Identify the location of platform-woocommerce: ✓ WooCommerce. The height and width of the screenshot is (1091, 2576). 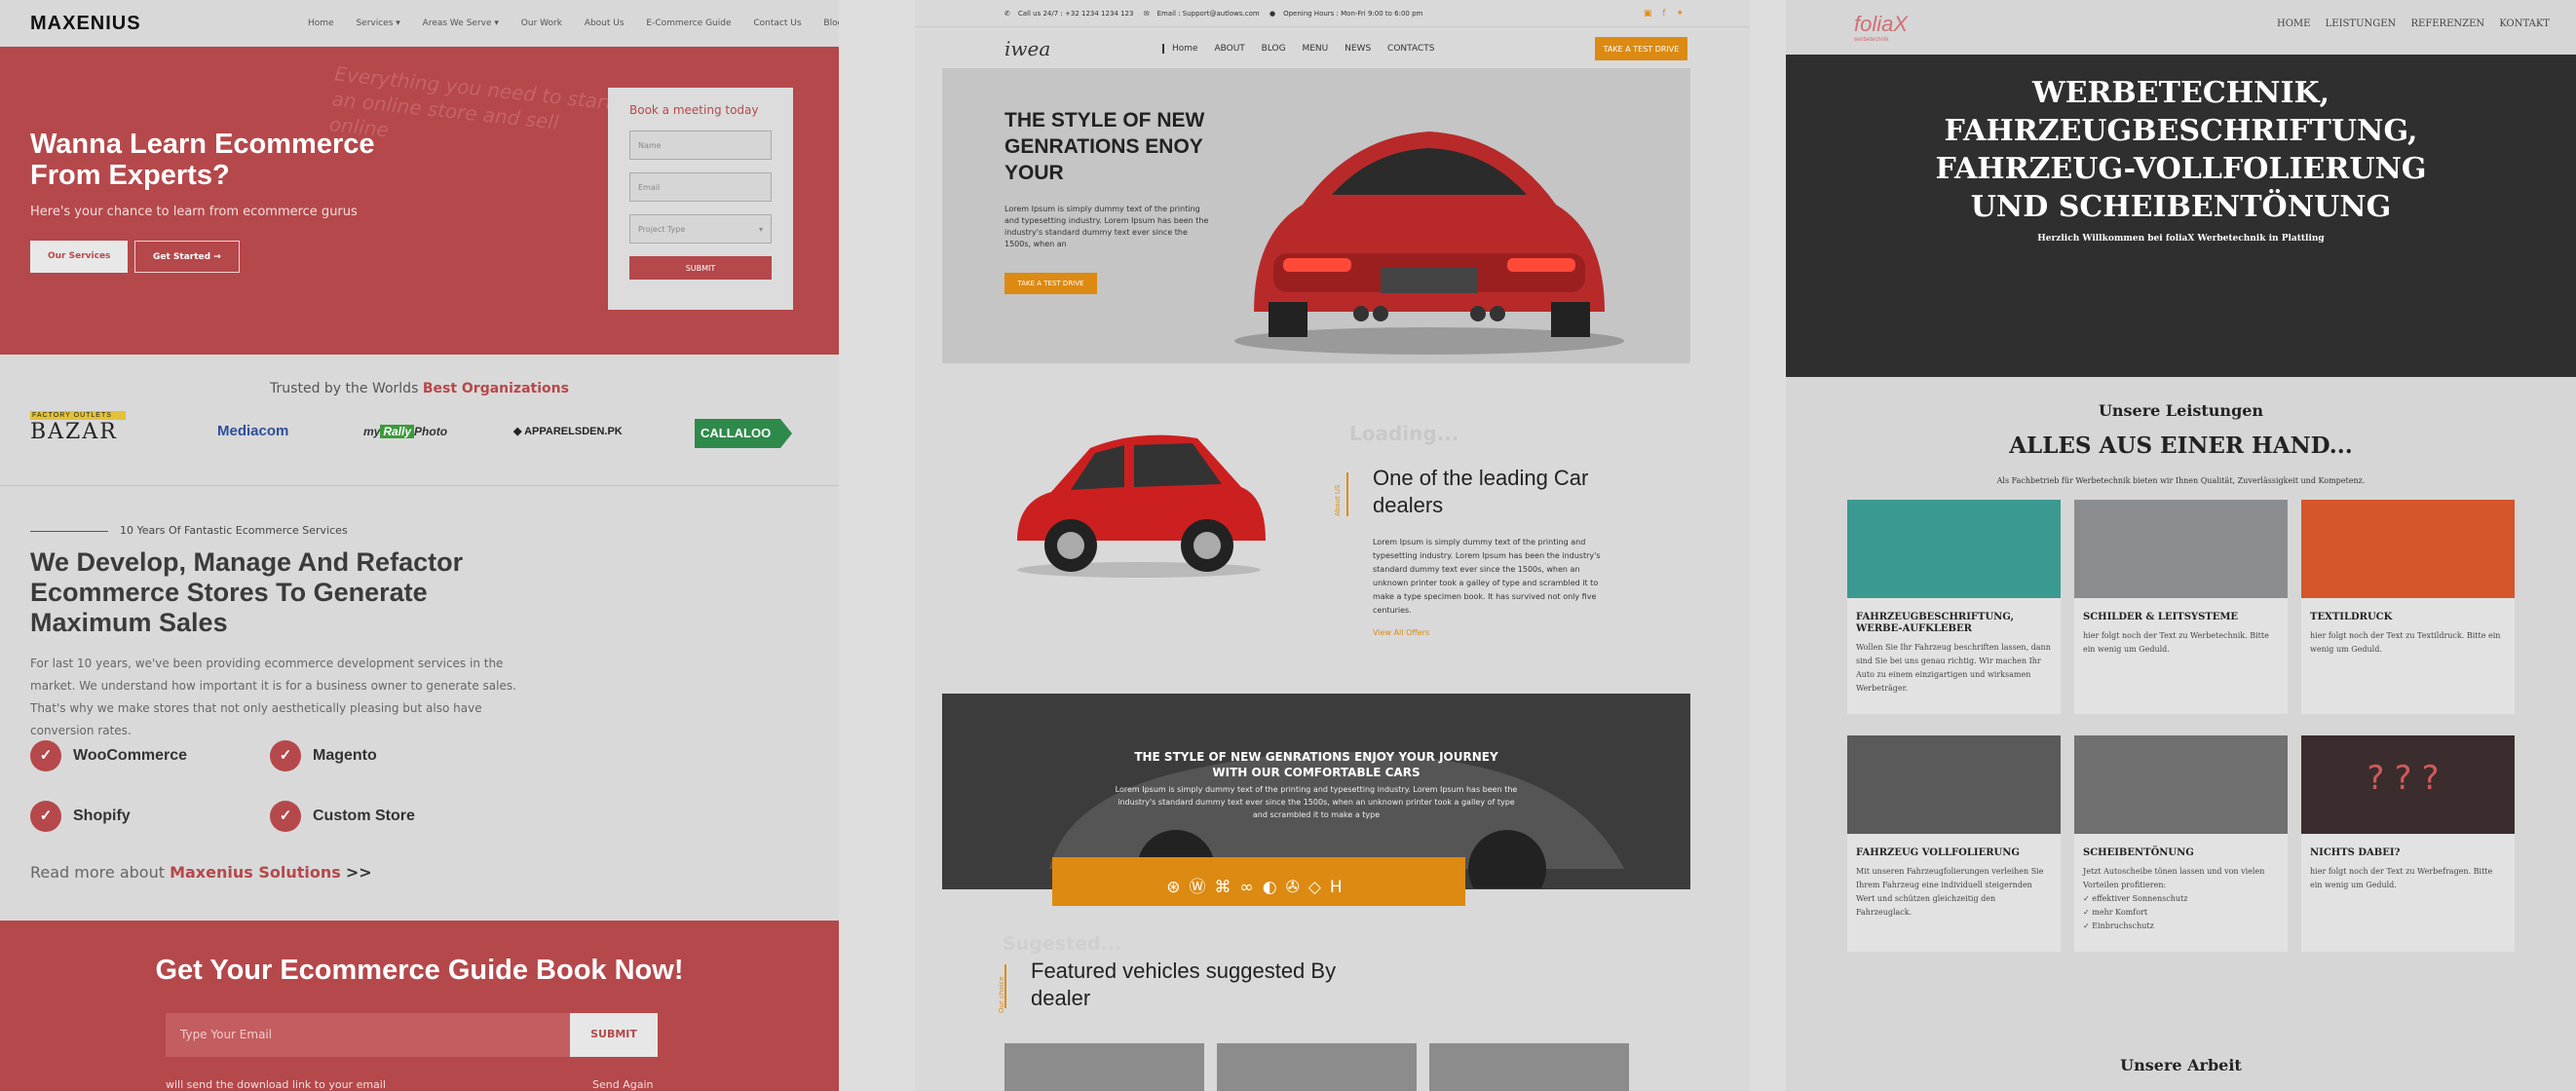
(108, 755).